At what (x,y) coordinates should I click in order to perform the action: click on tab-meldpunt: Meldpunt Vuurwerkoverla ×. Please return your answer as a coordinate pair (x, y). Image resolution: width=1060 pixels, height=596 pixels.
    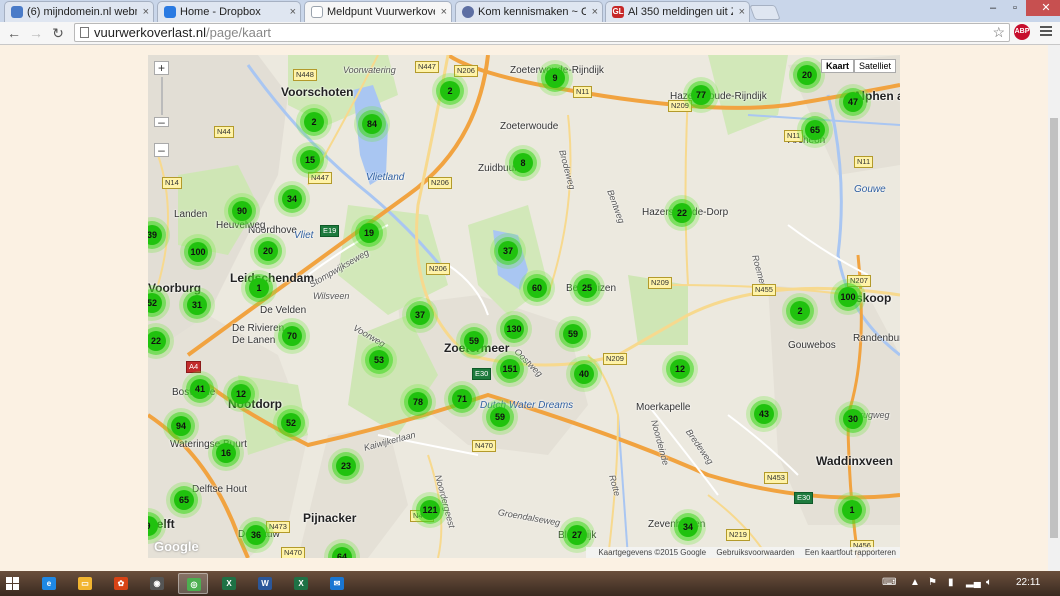
    Looking at the image, I should click on (378, 11).